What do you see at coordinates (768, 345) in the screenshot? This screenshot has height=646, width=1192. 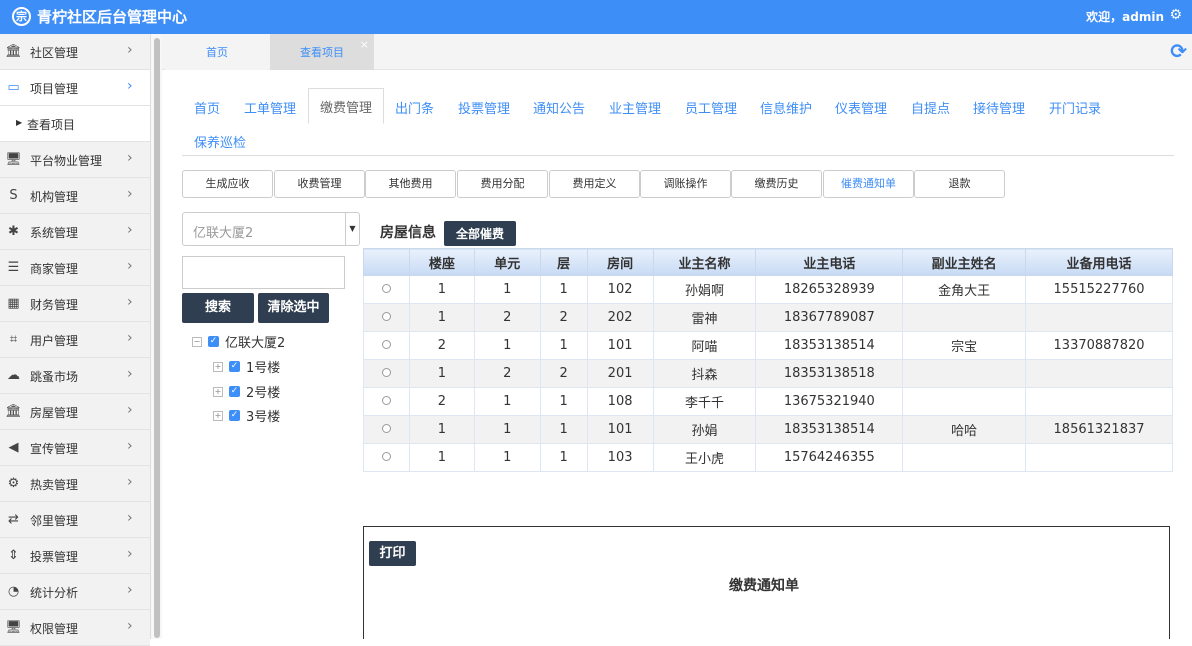 I see `table-row: 2 1 1 101 阿喵 18353138514 宗宝 13370887820` at bounding box center [768, 345].